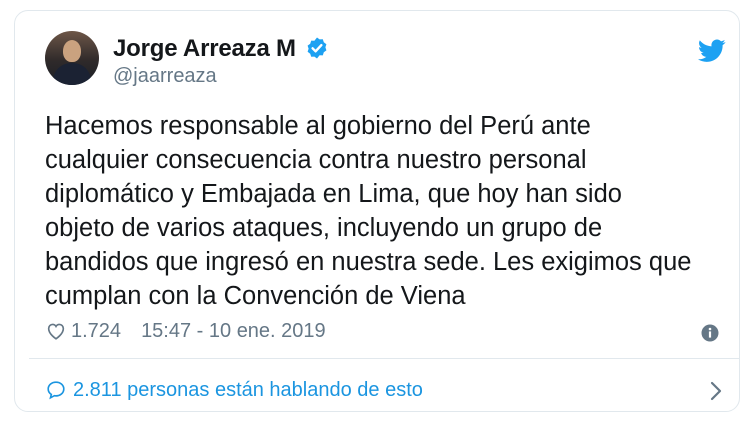 The height and width of the screenshot is (445, 756). What do you see at coordinates (165, 76) in the screenshot?
I see `author-handle: @jaarreaza` at bounding box center [165, 76].